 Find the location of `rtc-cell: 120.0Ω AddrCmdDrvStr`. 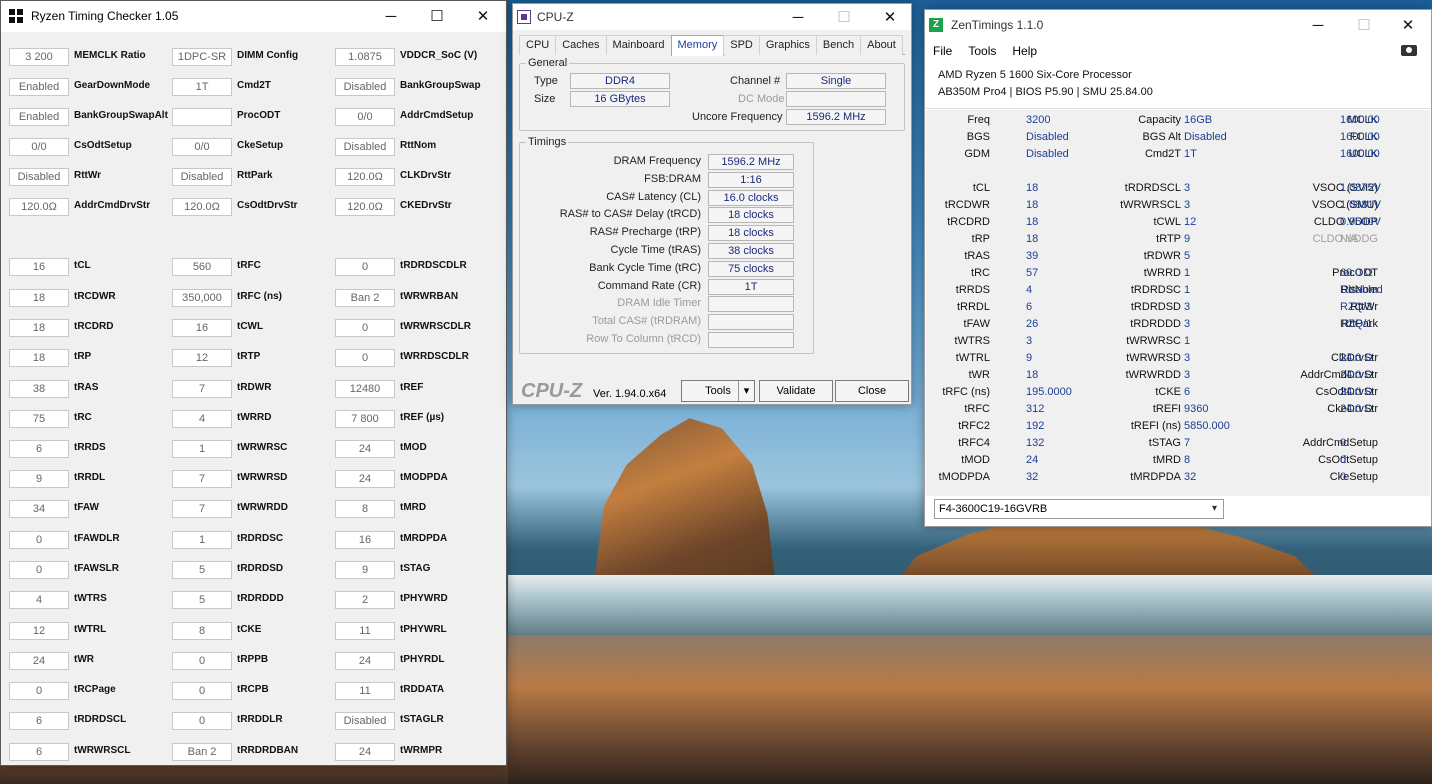

rtc-cell: 120.0Ω AddrCmdDrvStr is located at coordinates (82, 199).